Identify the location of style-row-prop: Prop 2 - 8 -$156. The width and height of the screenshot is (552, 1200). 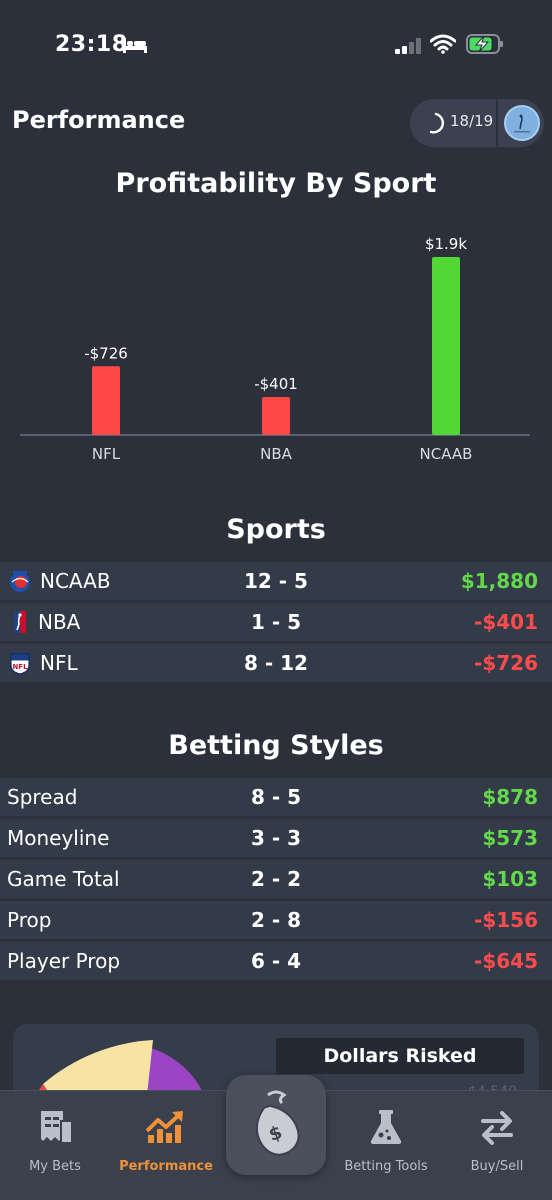
(276, 920).